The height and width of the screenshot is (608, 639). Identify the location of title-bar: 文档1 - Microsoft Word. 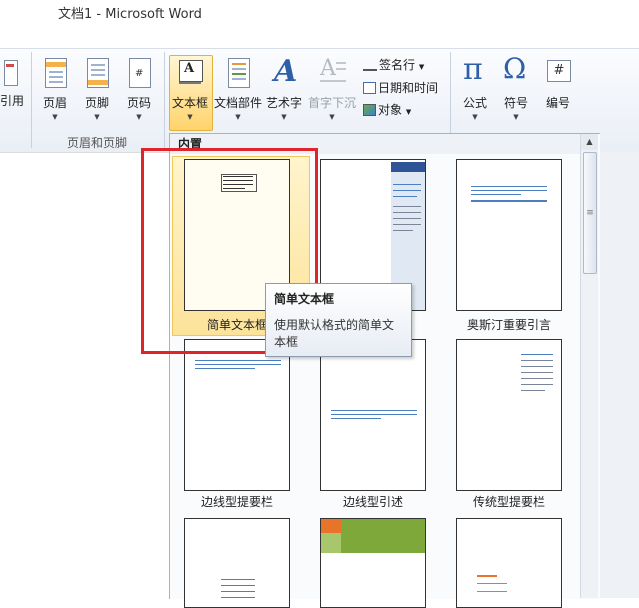
(319, 15).